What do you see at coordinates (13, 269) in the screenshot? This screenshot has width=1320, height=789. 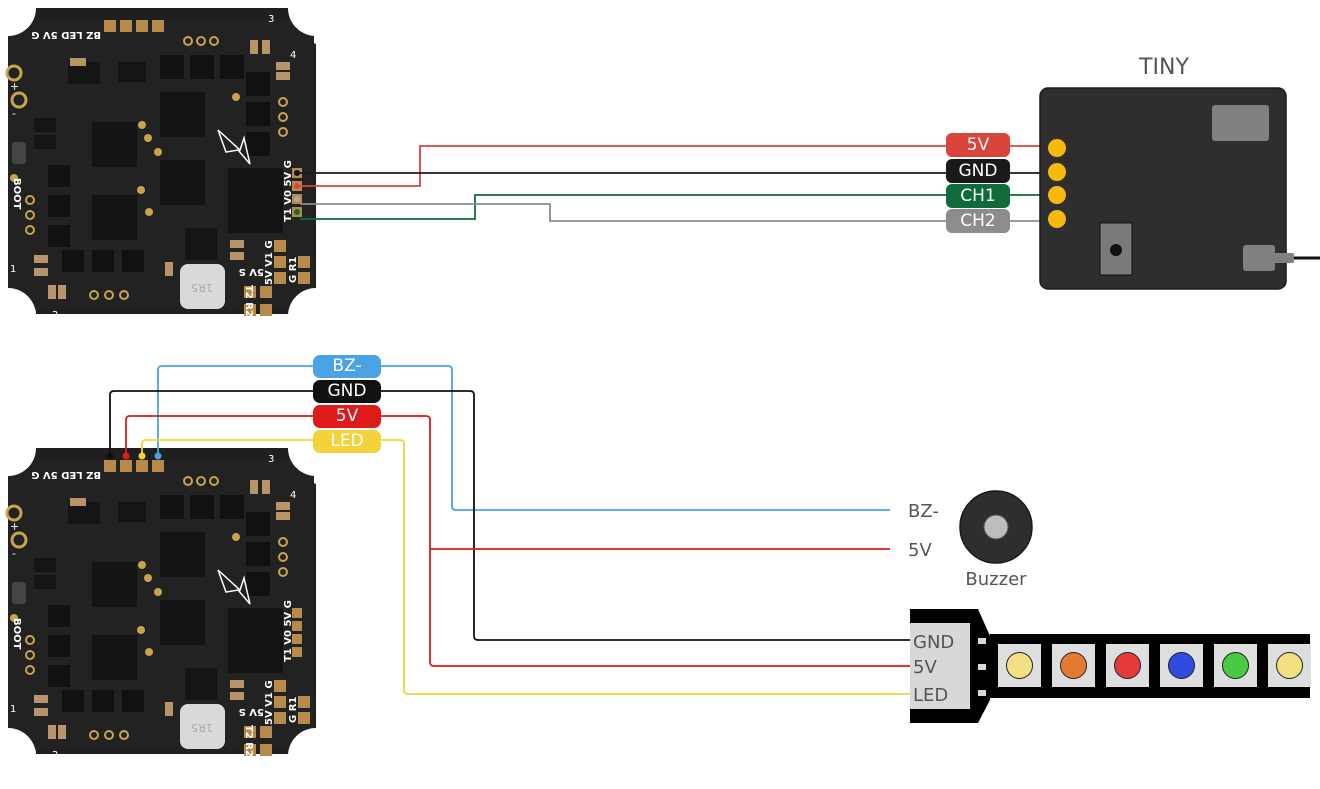 I see `corner-number-1: 1` at bounding box center [13, 269].